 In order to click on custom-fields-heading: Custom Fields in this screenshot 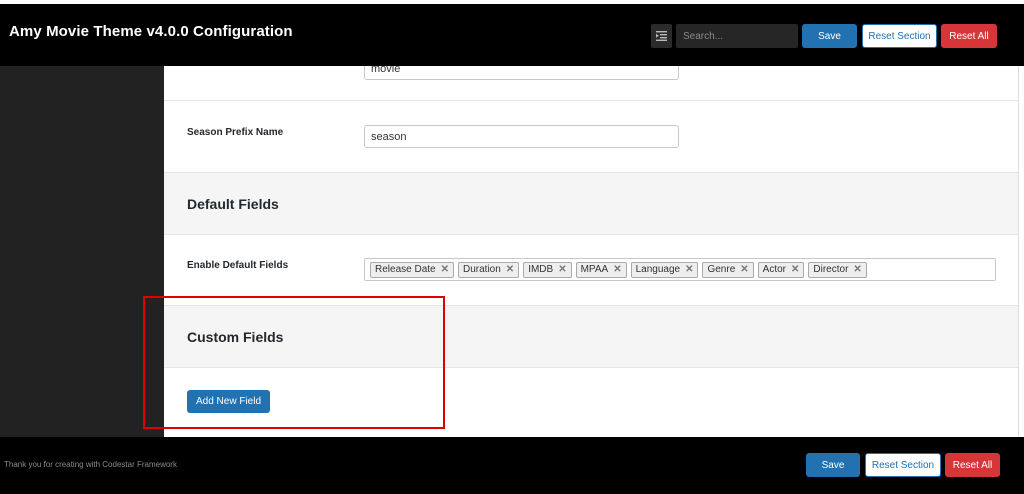, I will do `click(591, 336)`.